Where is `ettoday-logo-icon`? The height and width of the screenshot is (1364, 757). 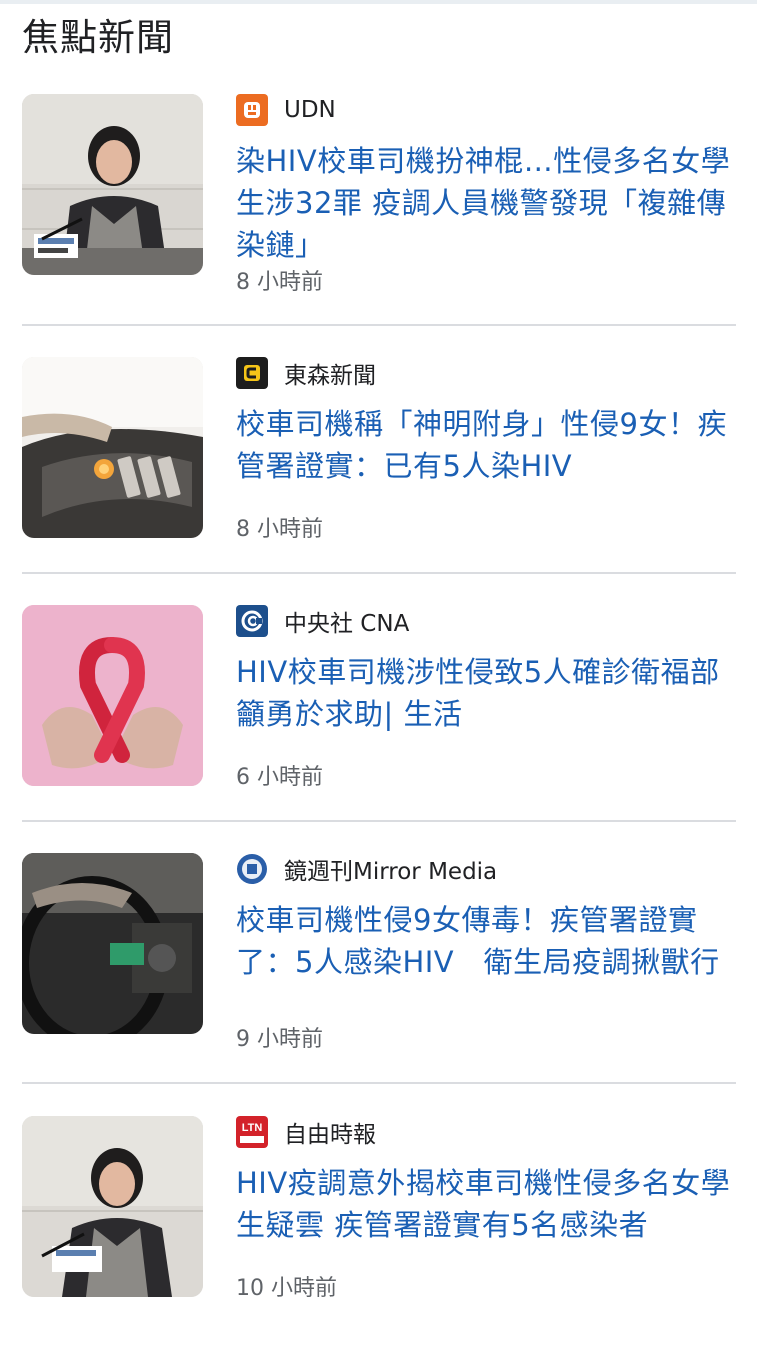
ettoday-logo-icon is located at coordinates (252, 373).